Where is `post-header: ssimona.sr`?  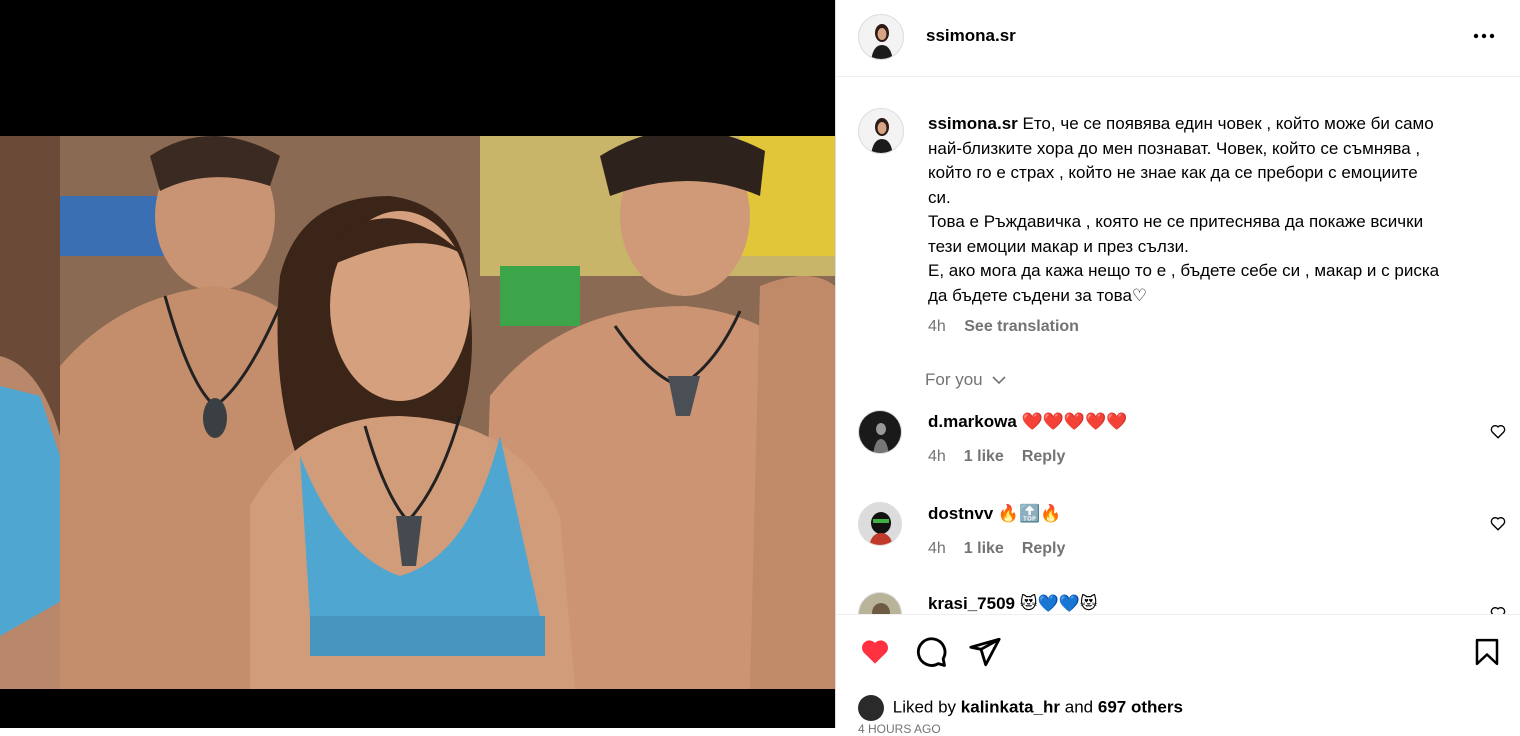 post-header: ssimona.sr is located at coordinates (1178, 38).